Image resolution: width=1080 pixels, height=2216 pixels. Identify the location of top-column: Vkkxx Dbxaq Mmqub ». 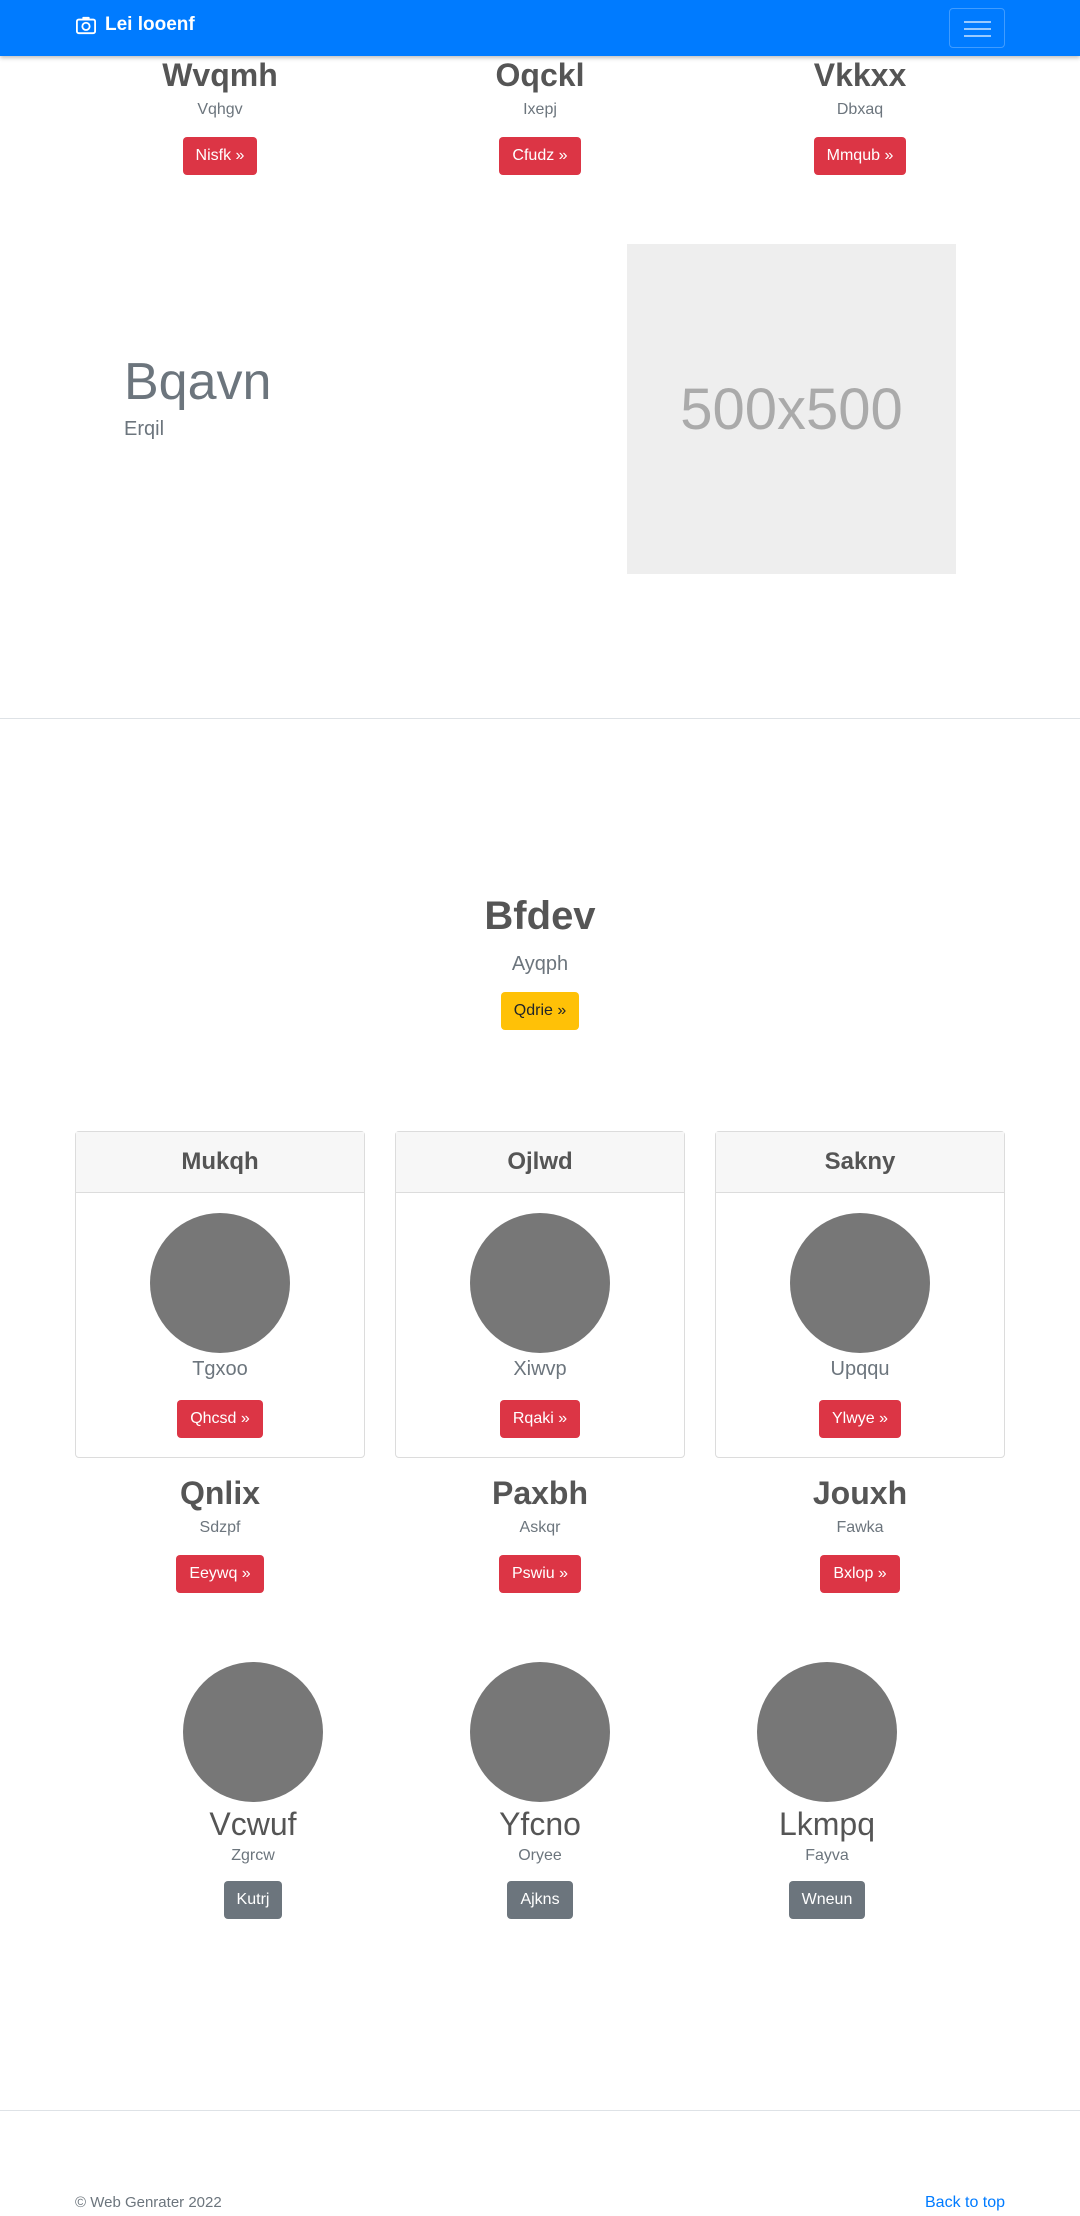
(860, 116).